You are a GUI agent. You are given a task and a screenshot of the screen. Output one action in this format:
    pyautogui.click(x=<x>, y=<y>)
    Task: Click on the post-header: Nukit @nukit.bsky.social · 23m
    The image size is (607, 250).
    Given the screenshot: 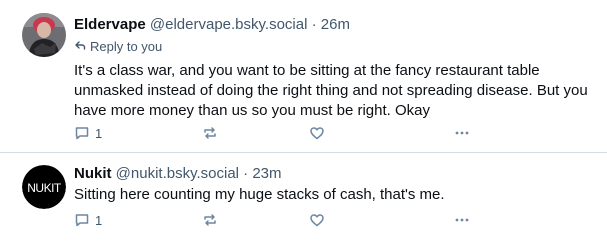 What is the action you would take?
    pyautogui.click(x=178, y=174)
    